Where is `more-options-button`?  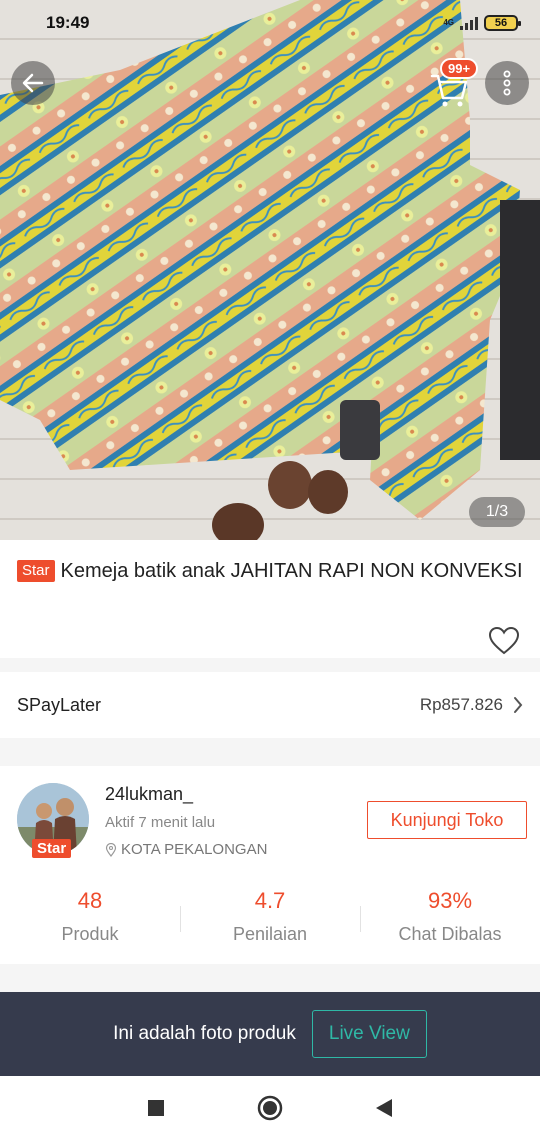 more-options-button is located at coordinates (507, 83).